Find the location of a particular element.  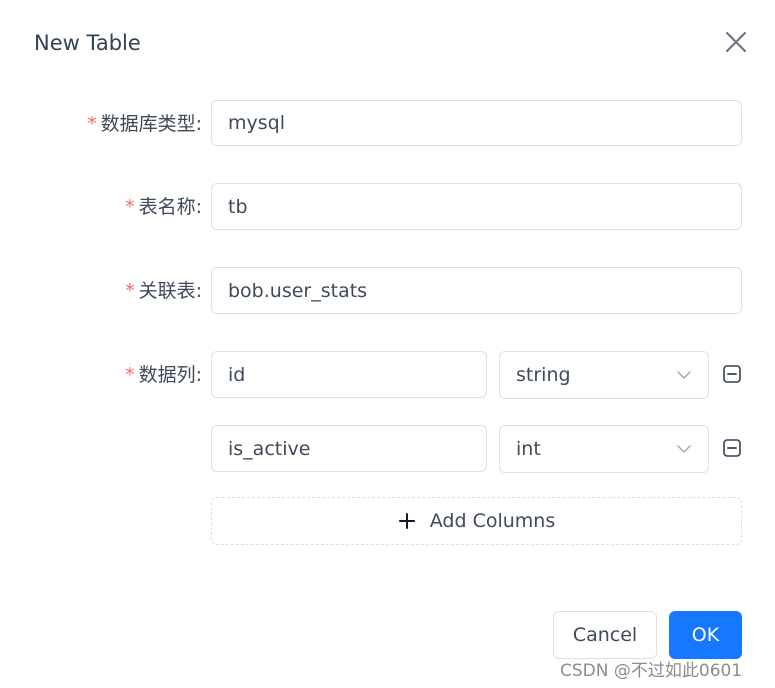

related-table-label: * 关联表: is located at coordinates (163, 291).